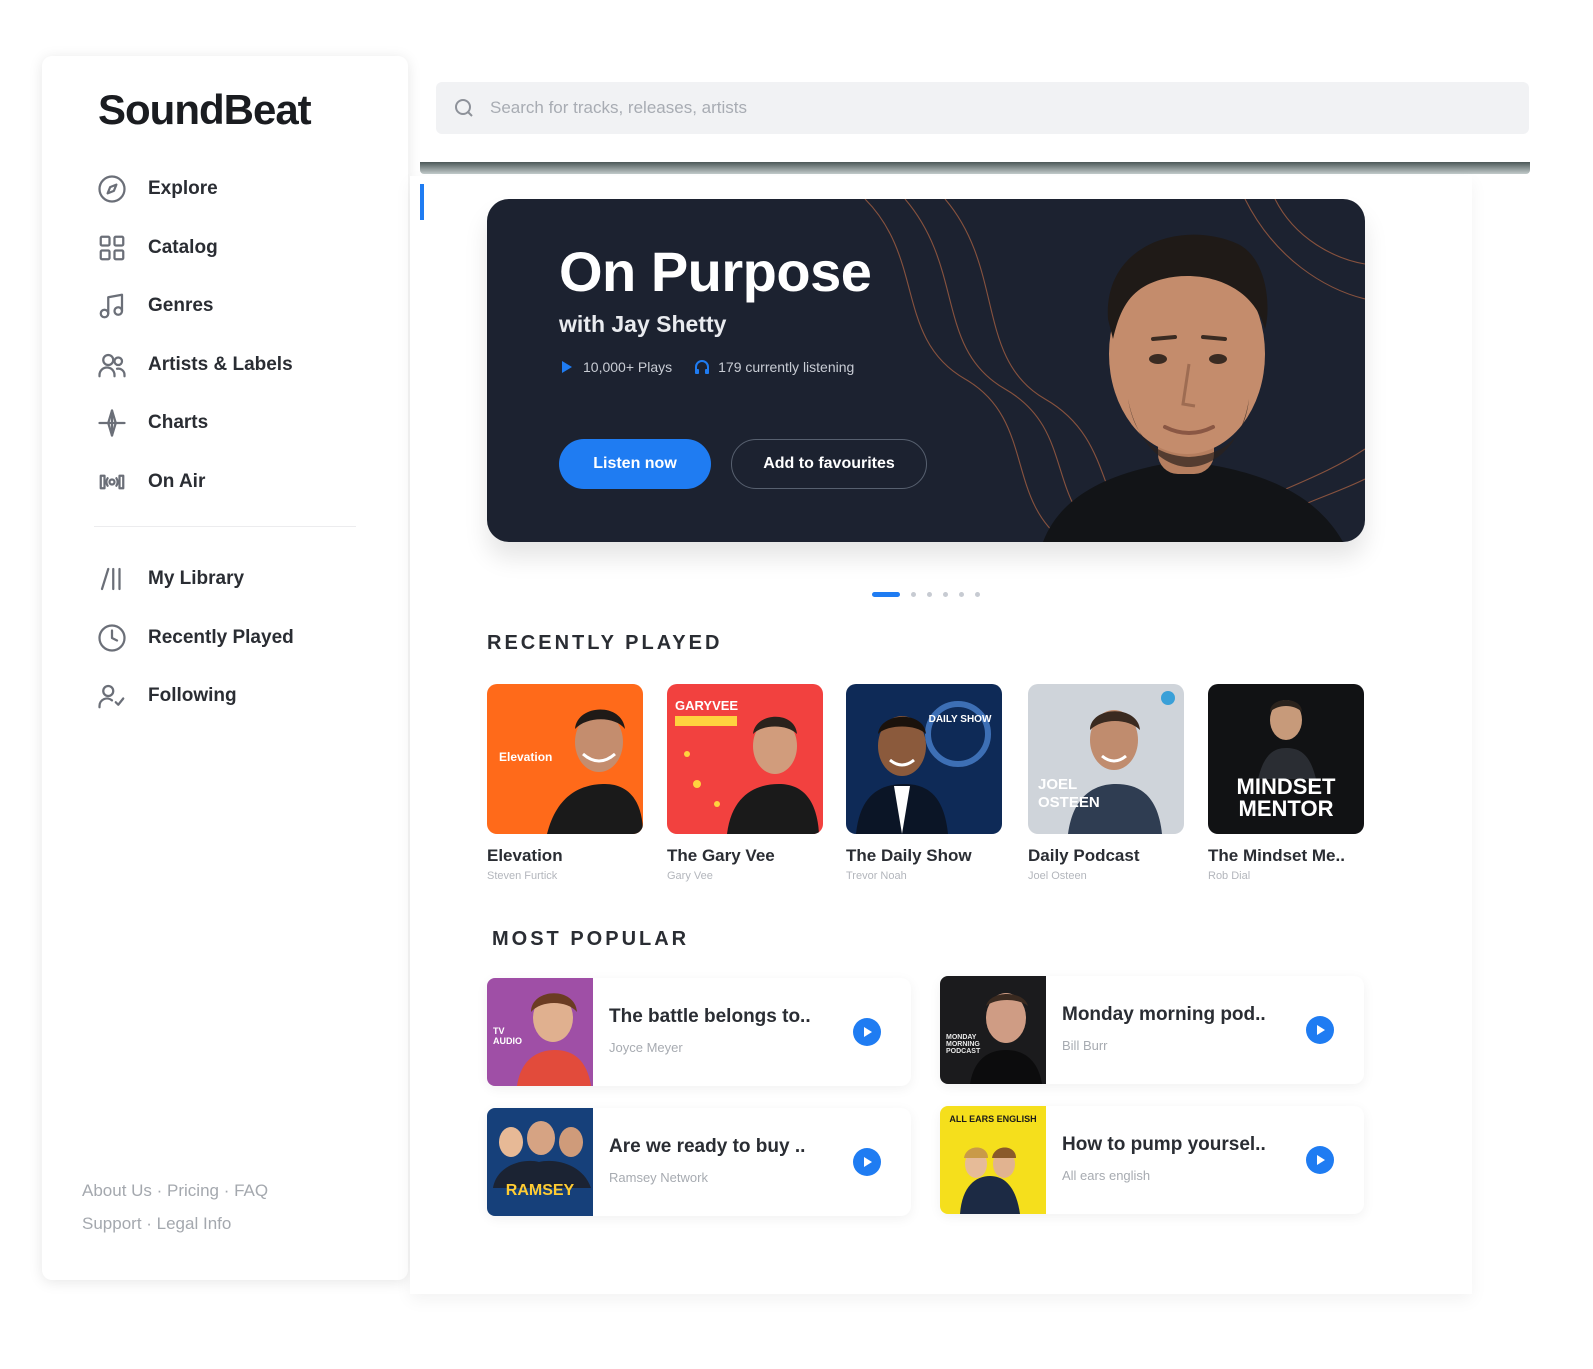  Describe the element at coordinates (707, 1146) in the screenshot. I see `item-title: Are we ready to buy ..` at that location.